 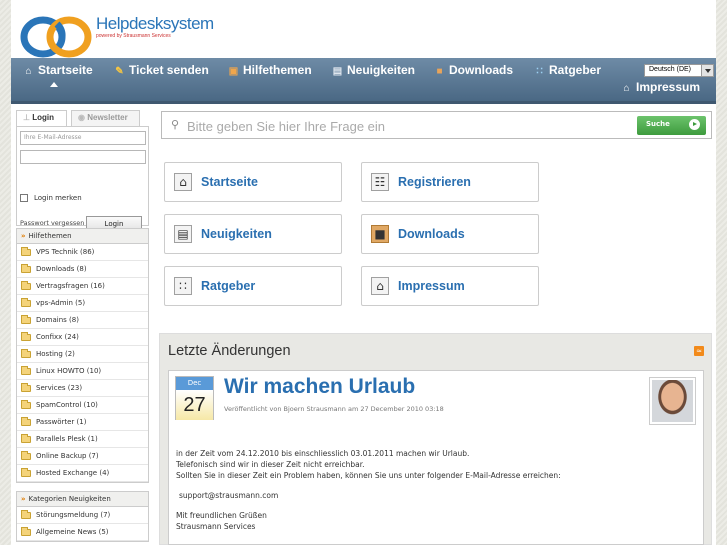 What do you see at coordinates (82, 320) in the screenshot?
I see `category-item: Domains (8)` at bounding box center [82, 320].